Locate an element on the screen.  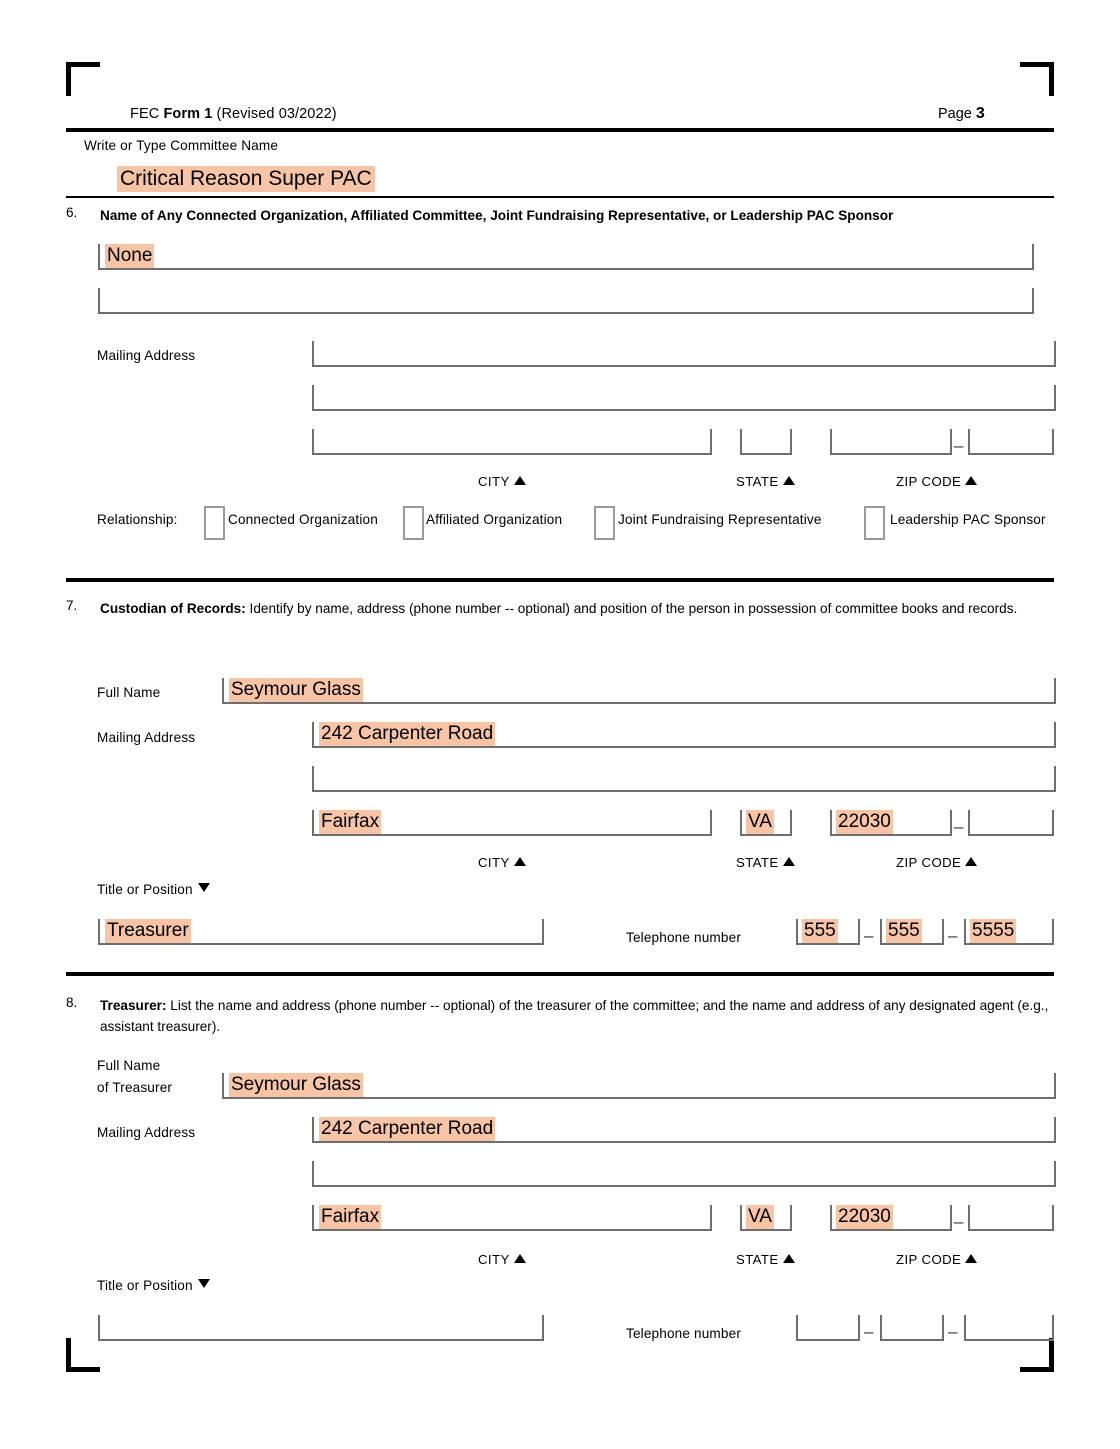
section7-title-position-value: Treasurer is located at coordinates (148, 931).